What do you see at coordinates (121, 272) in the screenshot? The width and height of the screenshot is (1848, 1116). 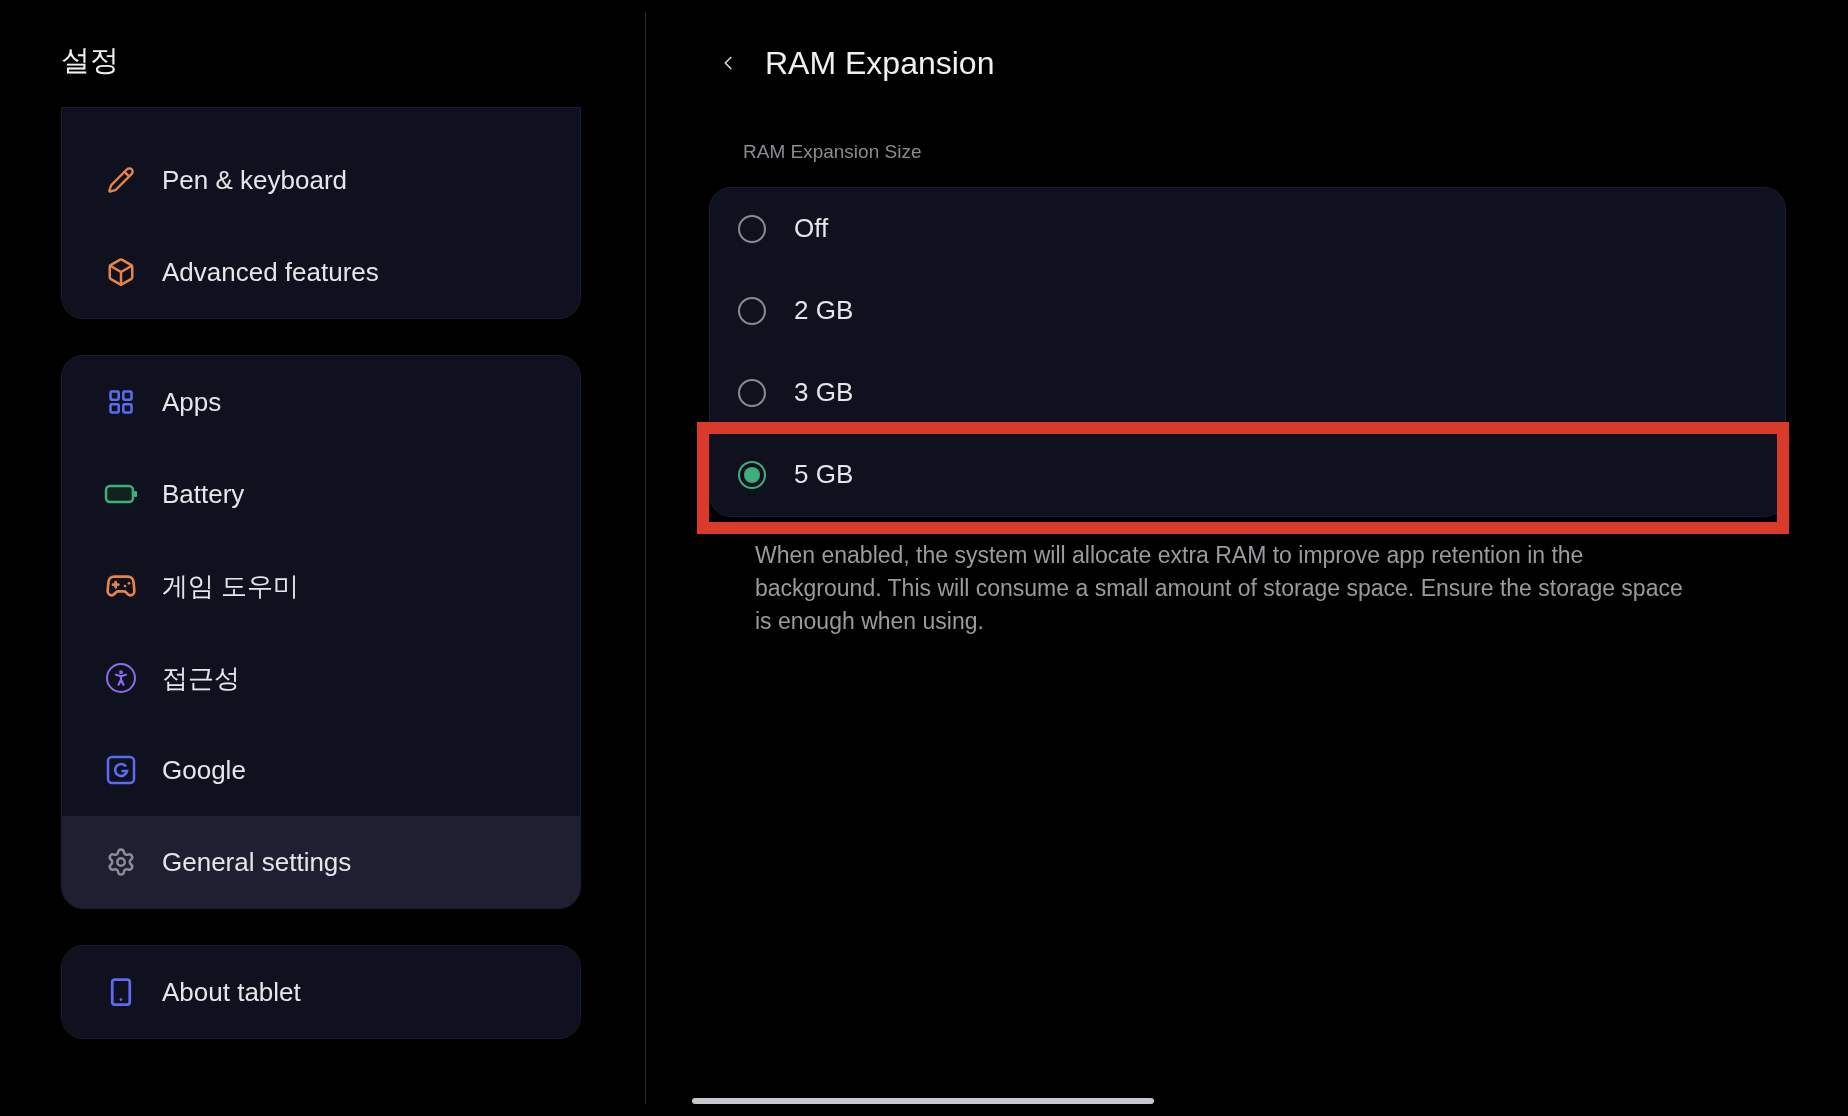 I see `cube-icon` at bounding box center [121, 272].